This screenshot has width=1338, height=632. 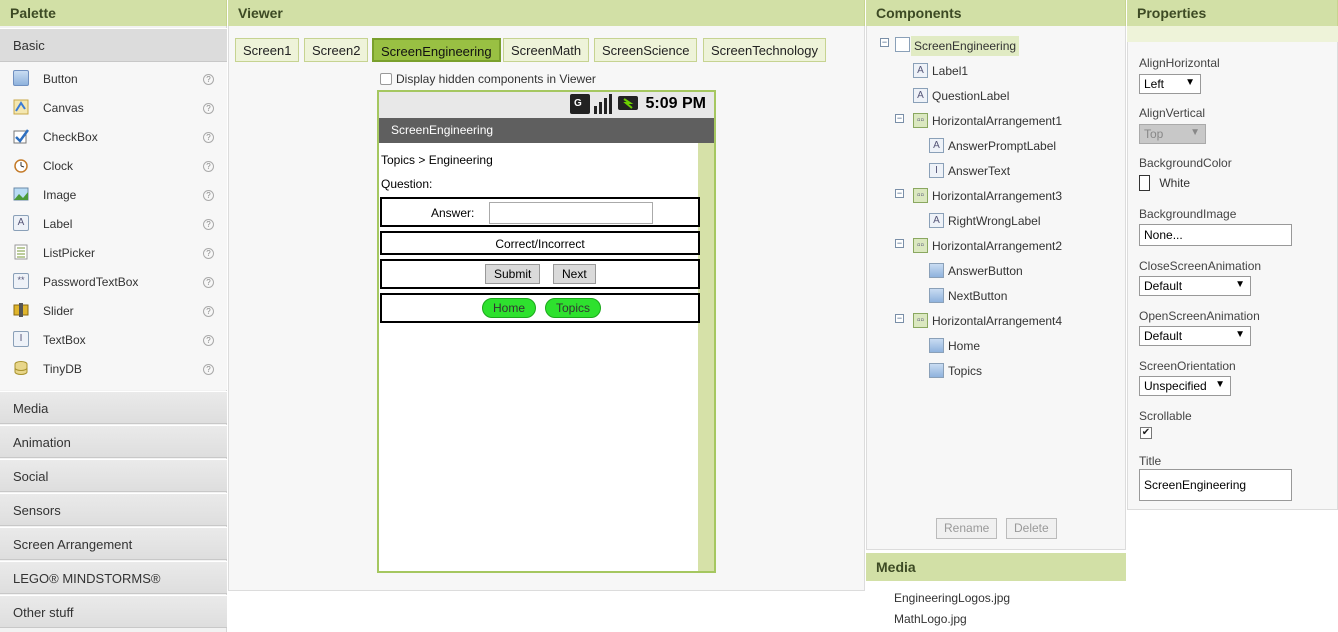 What do you see at coordinates (546, 105) in the screenshot?
I see `status-bar: G 5:09 PM` at bounding box center [546, 105].